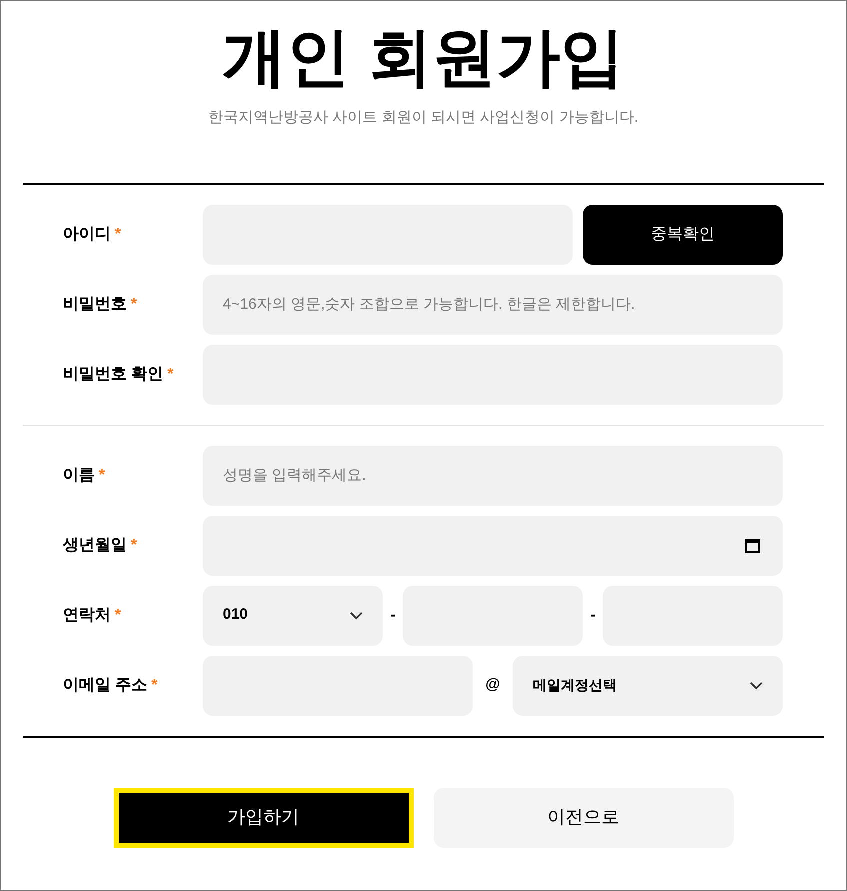 The width and height of the screenshot is (847, 891). I want to click on text-field: 성명을 입력해주세요., so click(493, 476).